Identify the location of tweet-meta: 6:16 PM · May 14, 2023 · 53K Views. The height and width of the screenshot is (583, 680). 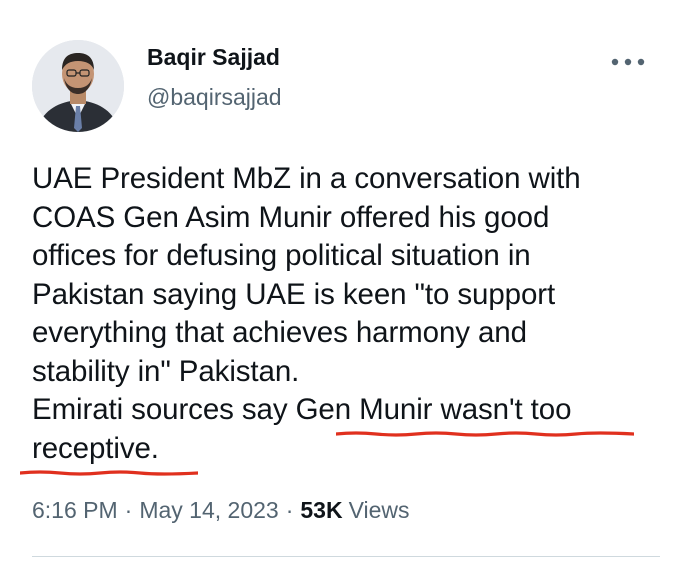
(221, 510).